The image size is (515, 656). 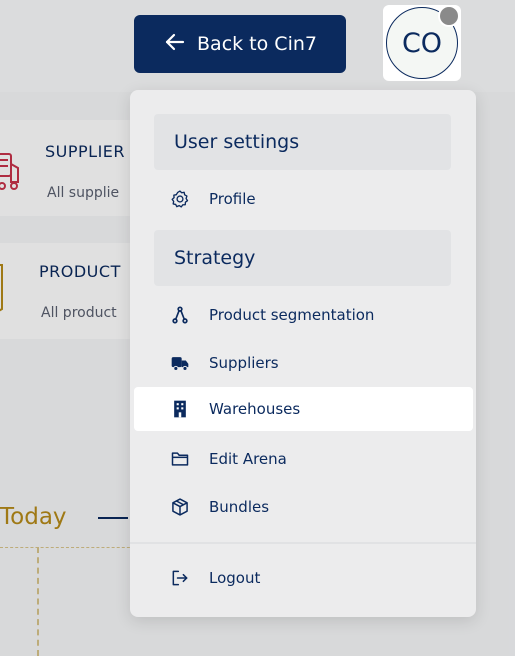 I want to click on menu-divider, so click(x=303, y=543).